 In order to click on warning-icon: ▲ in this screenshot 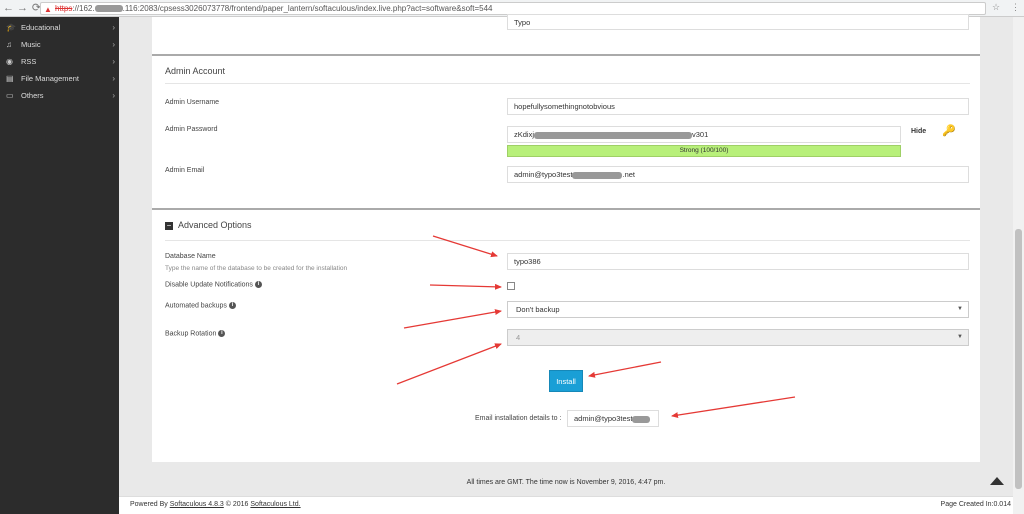, I will do `click(48, 9)`.